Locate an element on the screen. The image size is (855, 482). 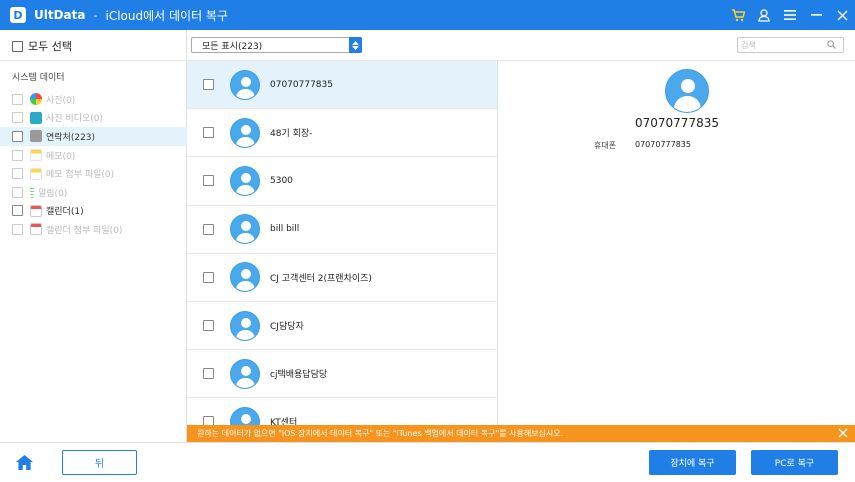
category-item: 캘린더(1) is located at coordinates (93, 211).